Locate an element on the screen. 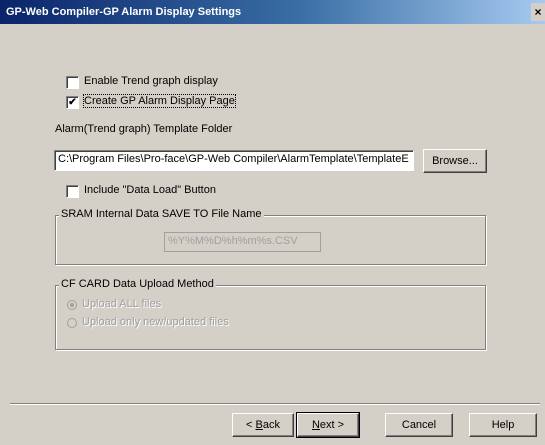 The height and width of the screenshot is (445, 545). next-button: Next > is located at coordinates (328, 425).